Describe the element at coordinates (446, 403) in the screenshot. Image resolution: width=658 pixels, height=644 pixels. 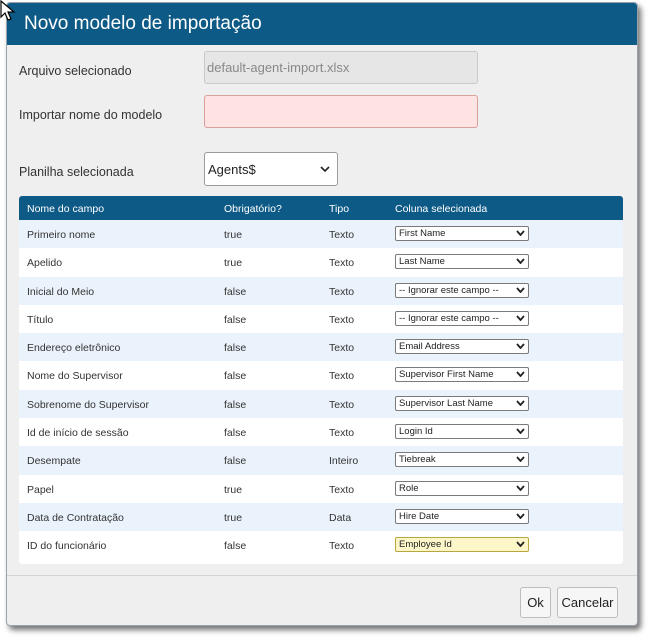
I see `column-select-value: Supervisor Last Name` at that location.